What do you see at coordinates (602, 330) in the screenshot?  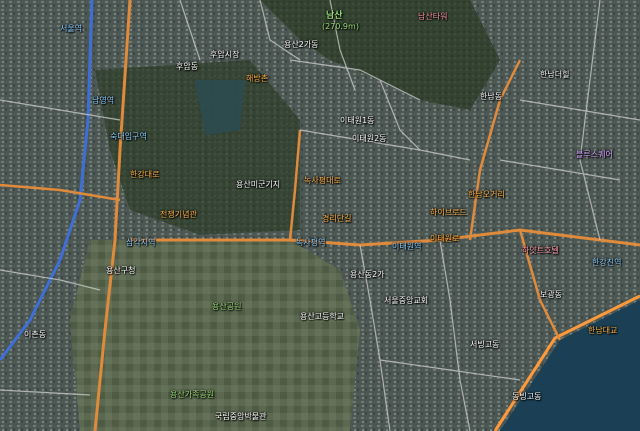 I see `map-label: 한남대교` at bounding box center [602, 330].